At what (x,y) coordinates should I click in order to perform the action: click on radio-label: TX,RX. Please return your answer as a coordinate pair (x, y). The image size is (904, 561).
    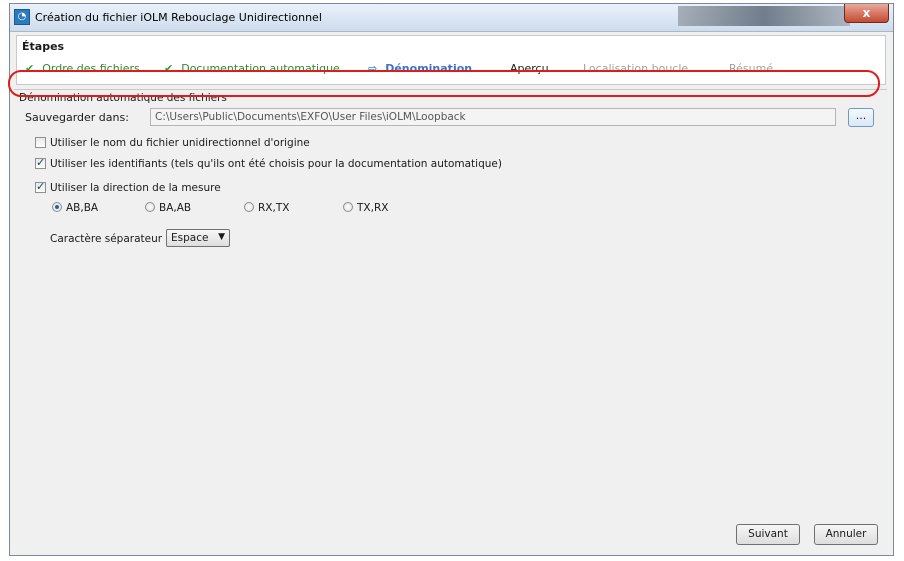
    Looking at the image, I should click on (373, 208).